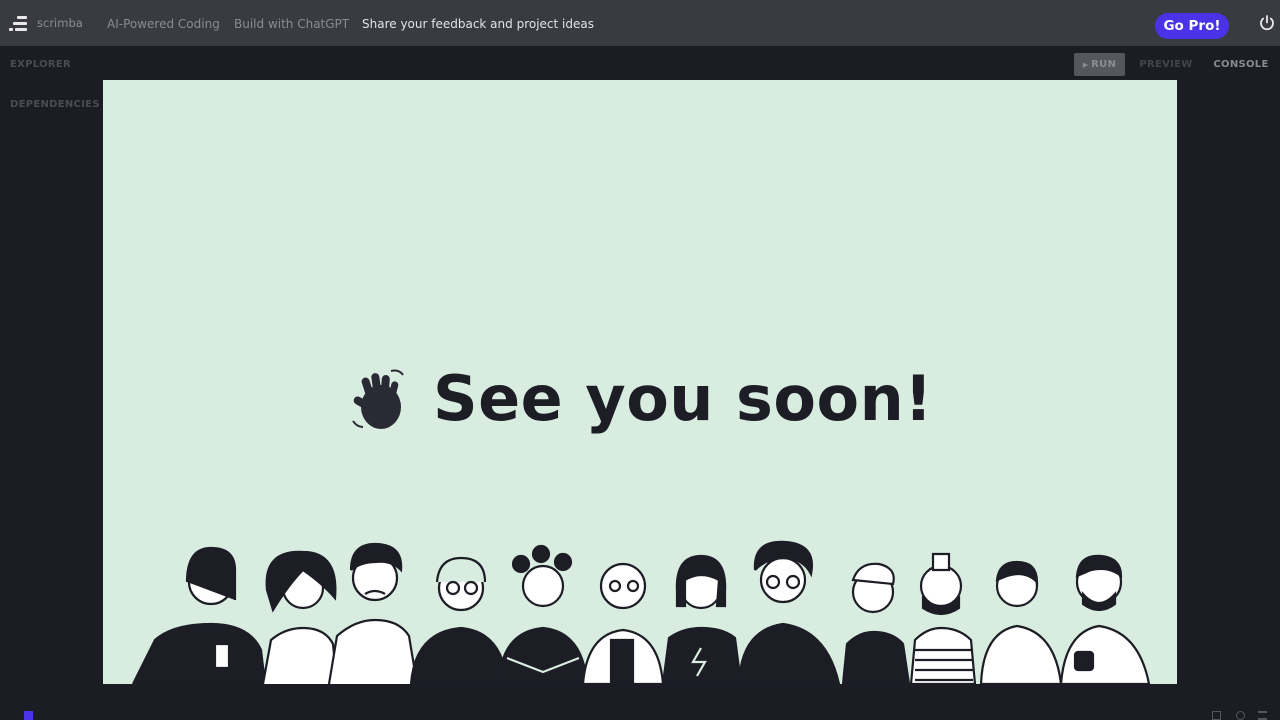  What do you see at coordinates (1087, 65) in the screenshot?
I see `play-icon: ▶` at bounding box center [1087, 65].